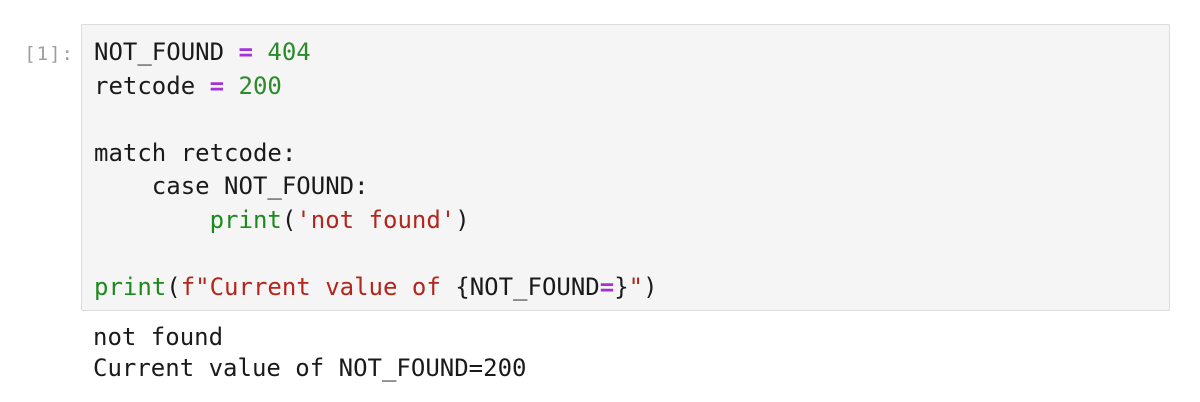  Describe the element at coordinates (376, 154) in the screenshot. I see `code-line: match retcode:` at that location.